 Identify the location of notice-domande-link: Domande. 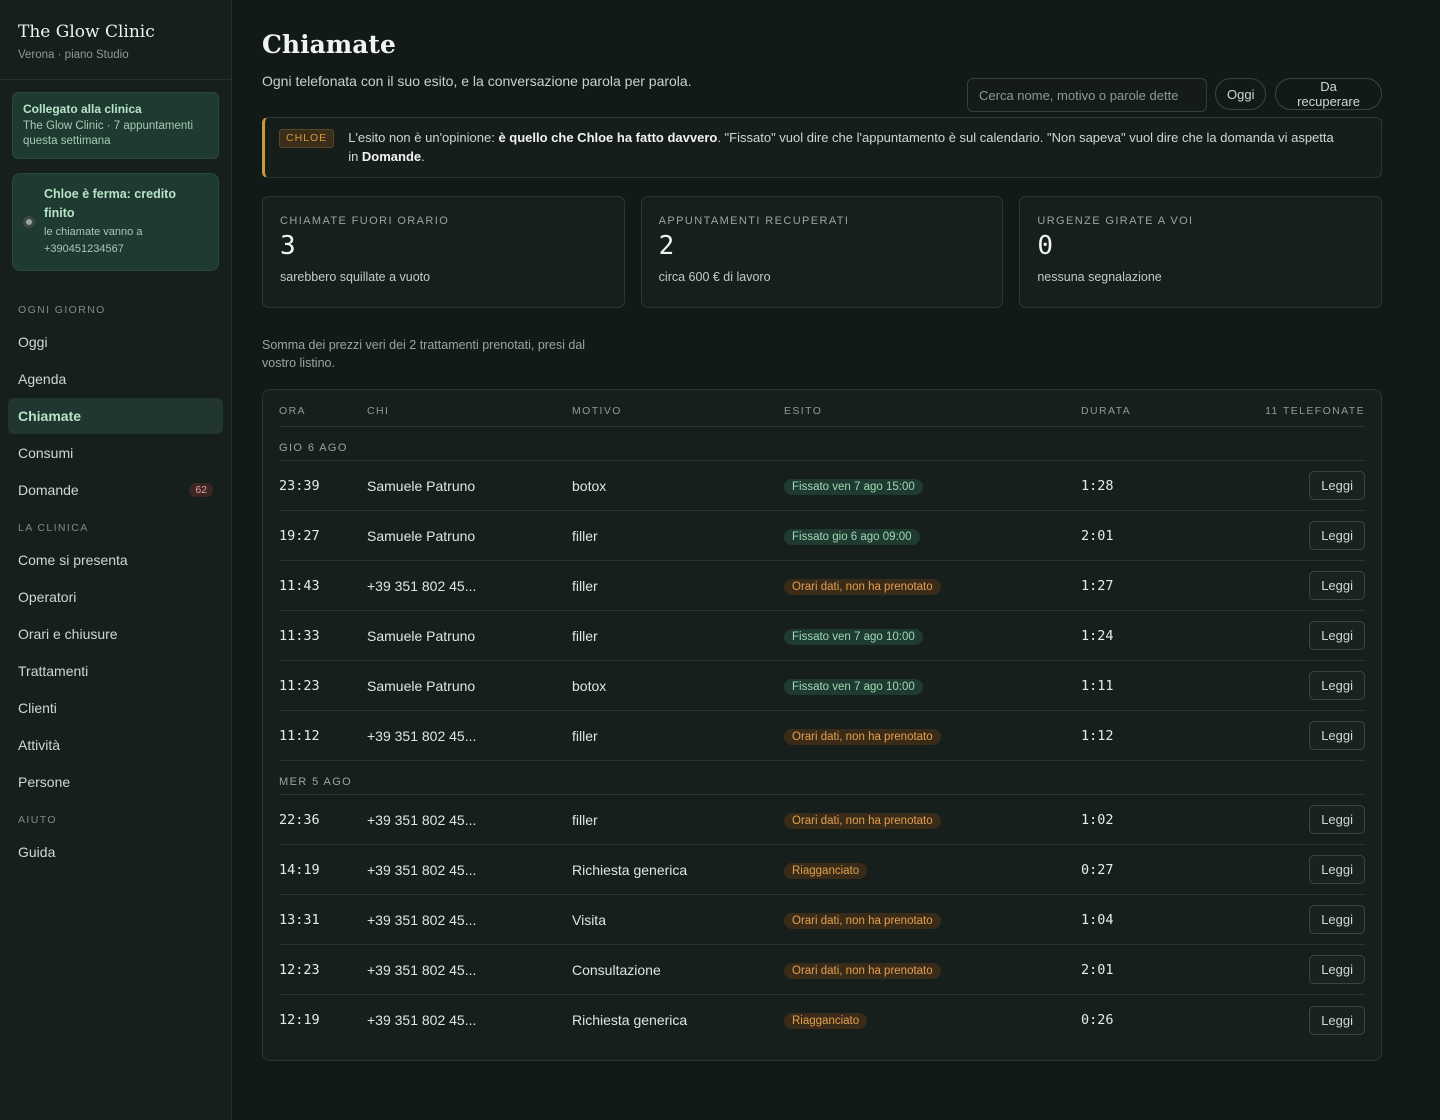
(391, 156).